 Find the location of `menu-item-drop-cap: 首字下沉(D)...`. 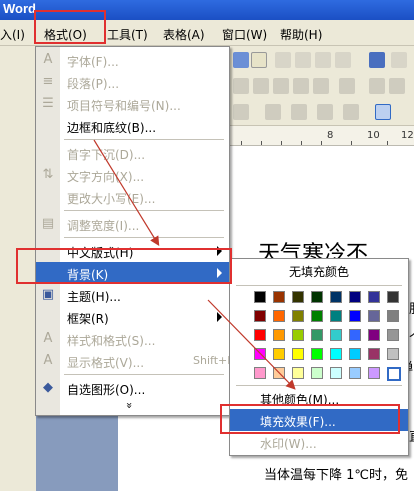

menu-item-drop-cap: 首字下沉(D)... is located at coordinates (132, 153).